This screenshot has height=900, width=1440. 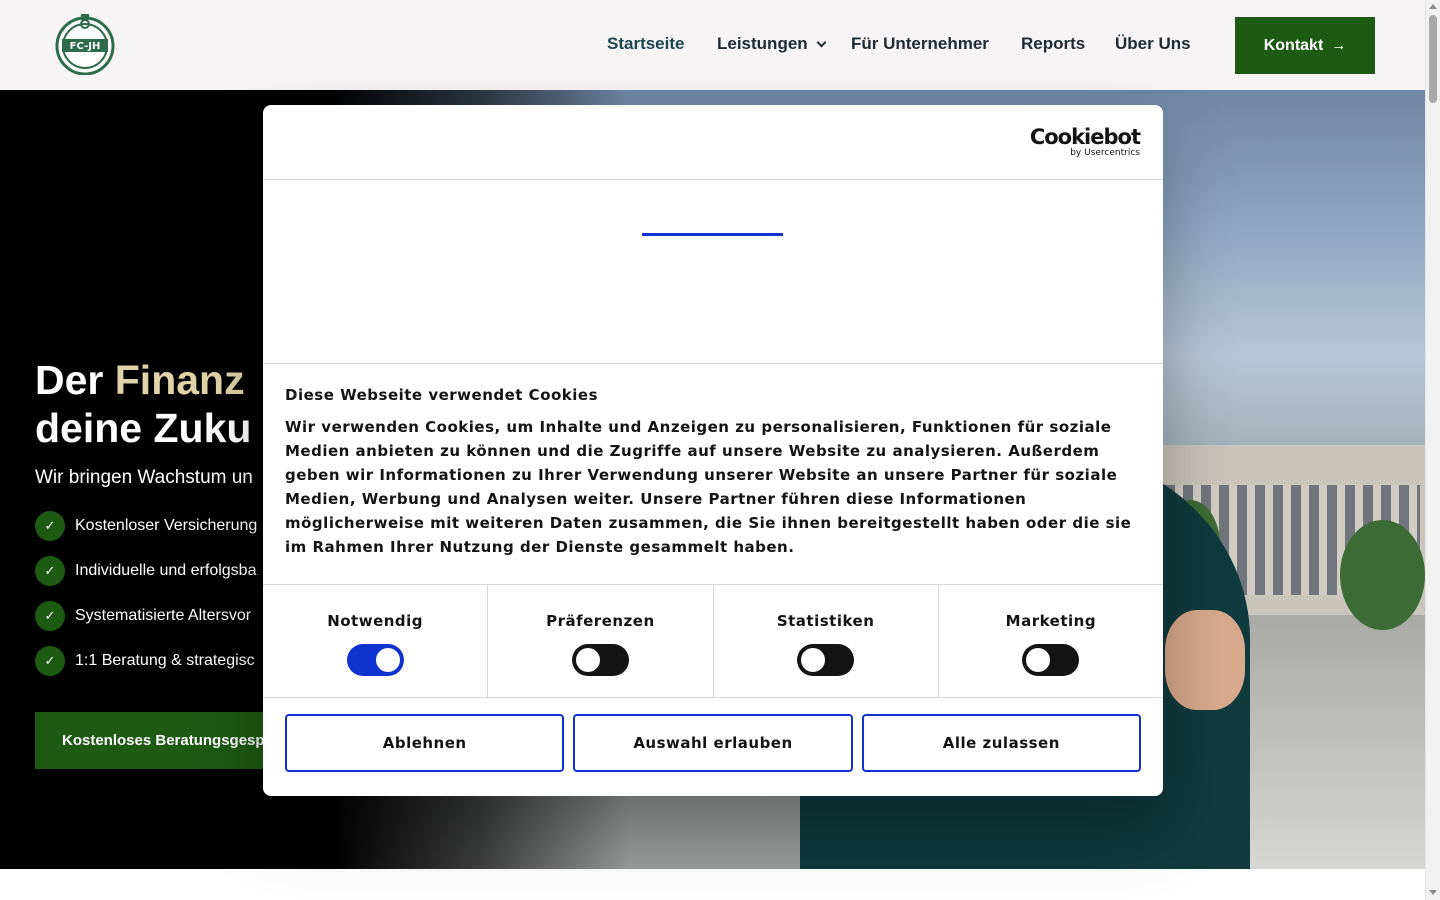 What do you see at coordinates (75, 380) in the screenshot?
I see `hero-title-plain: Der` at bounding box center [75, 380].